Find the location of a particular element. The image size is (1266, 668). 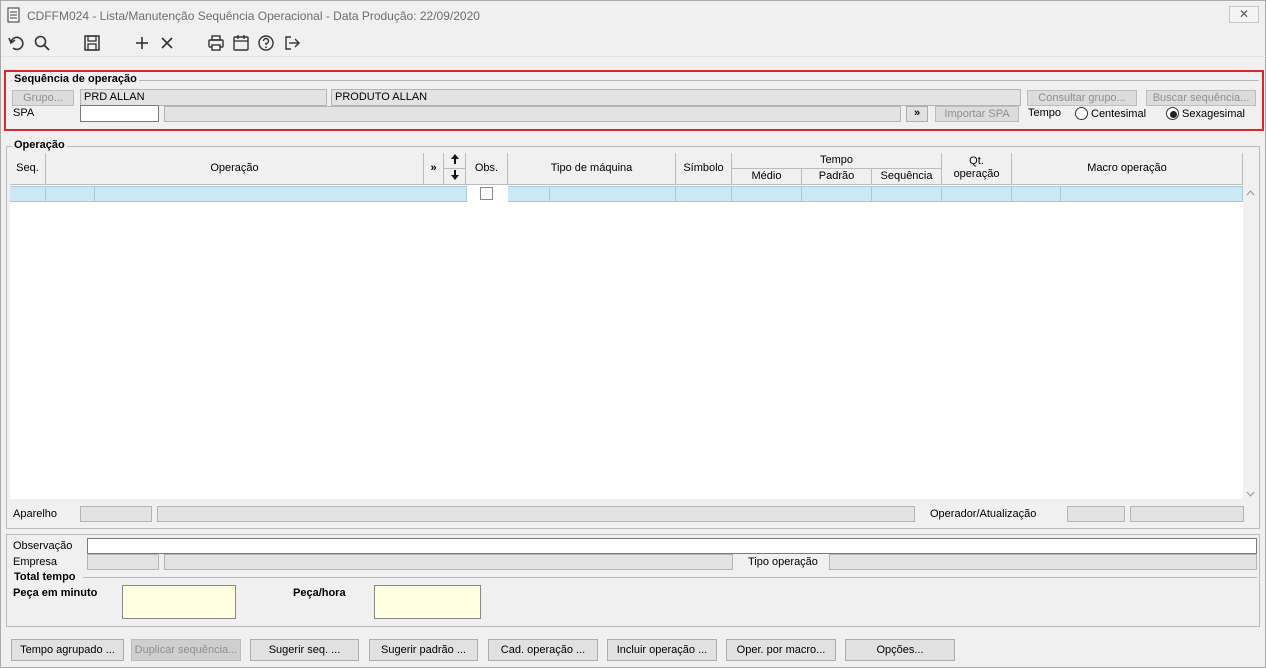

header-qt-operacao: Qt. operação is located at coordinates (977, 169).